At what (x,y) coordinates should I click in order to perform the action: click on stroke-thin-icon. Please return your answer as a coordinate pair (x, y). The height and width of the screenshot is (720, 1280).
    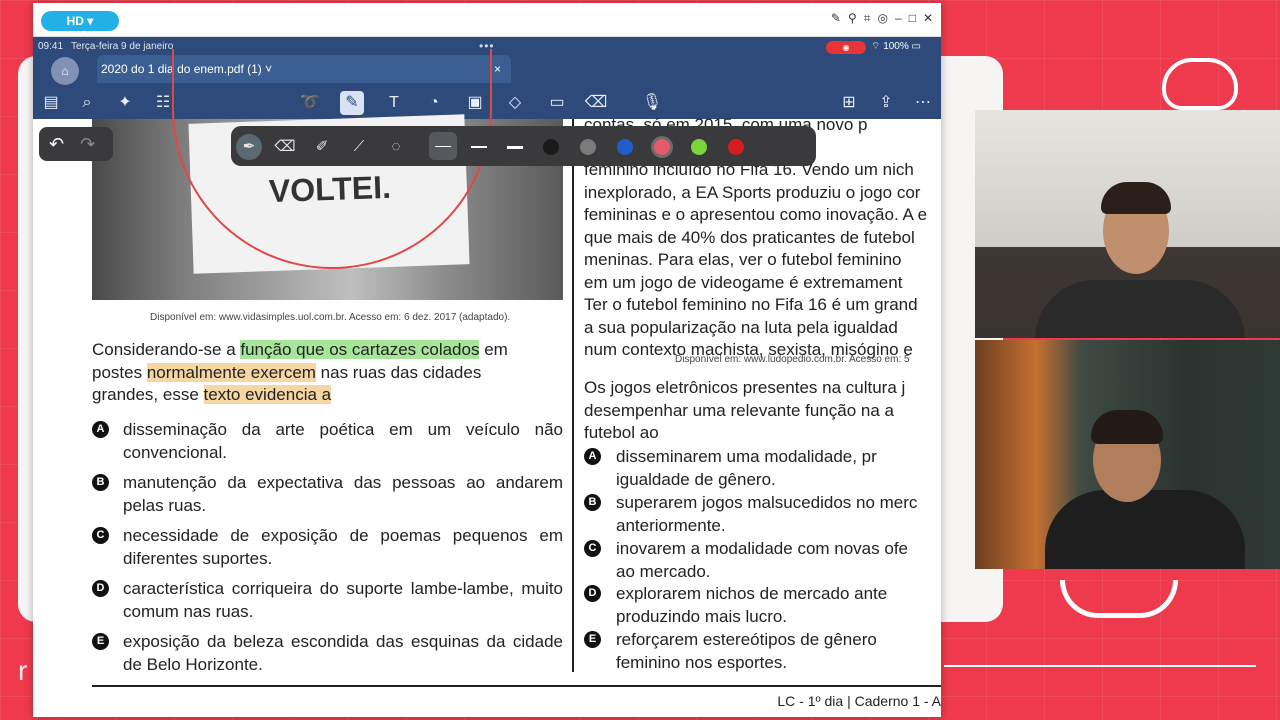
    Looking at the image, I should click on (443, 146).